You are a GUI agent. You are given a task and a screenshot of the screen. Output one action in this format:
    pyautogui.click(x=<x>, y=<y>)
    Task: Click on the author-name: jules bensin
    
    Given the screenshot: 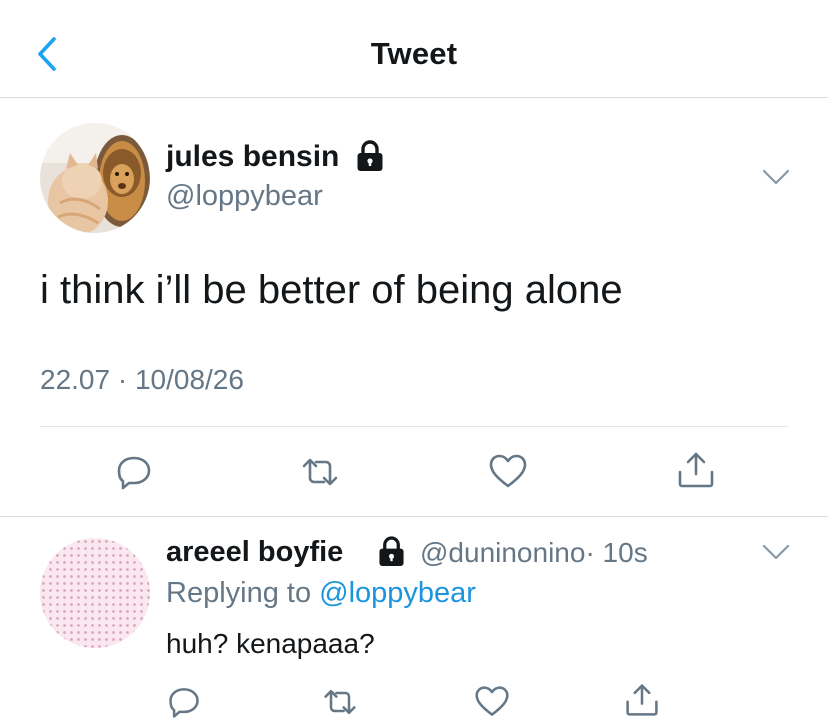 What is the action you would take?
    pyautogui.click(x=252, y=157)
    